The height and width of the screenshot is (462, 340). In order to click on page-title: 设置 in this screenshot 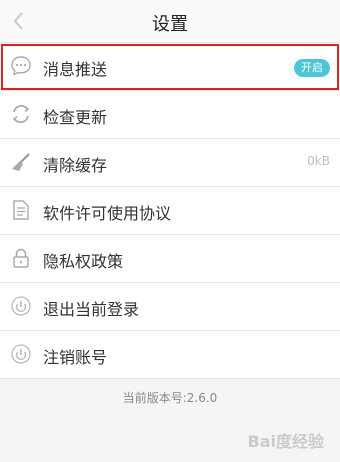, I will do `click(170, 24)`.